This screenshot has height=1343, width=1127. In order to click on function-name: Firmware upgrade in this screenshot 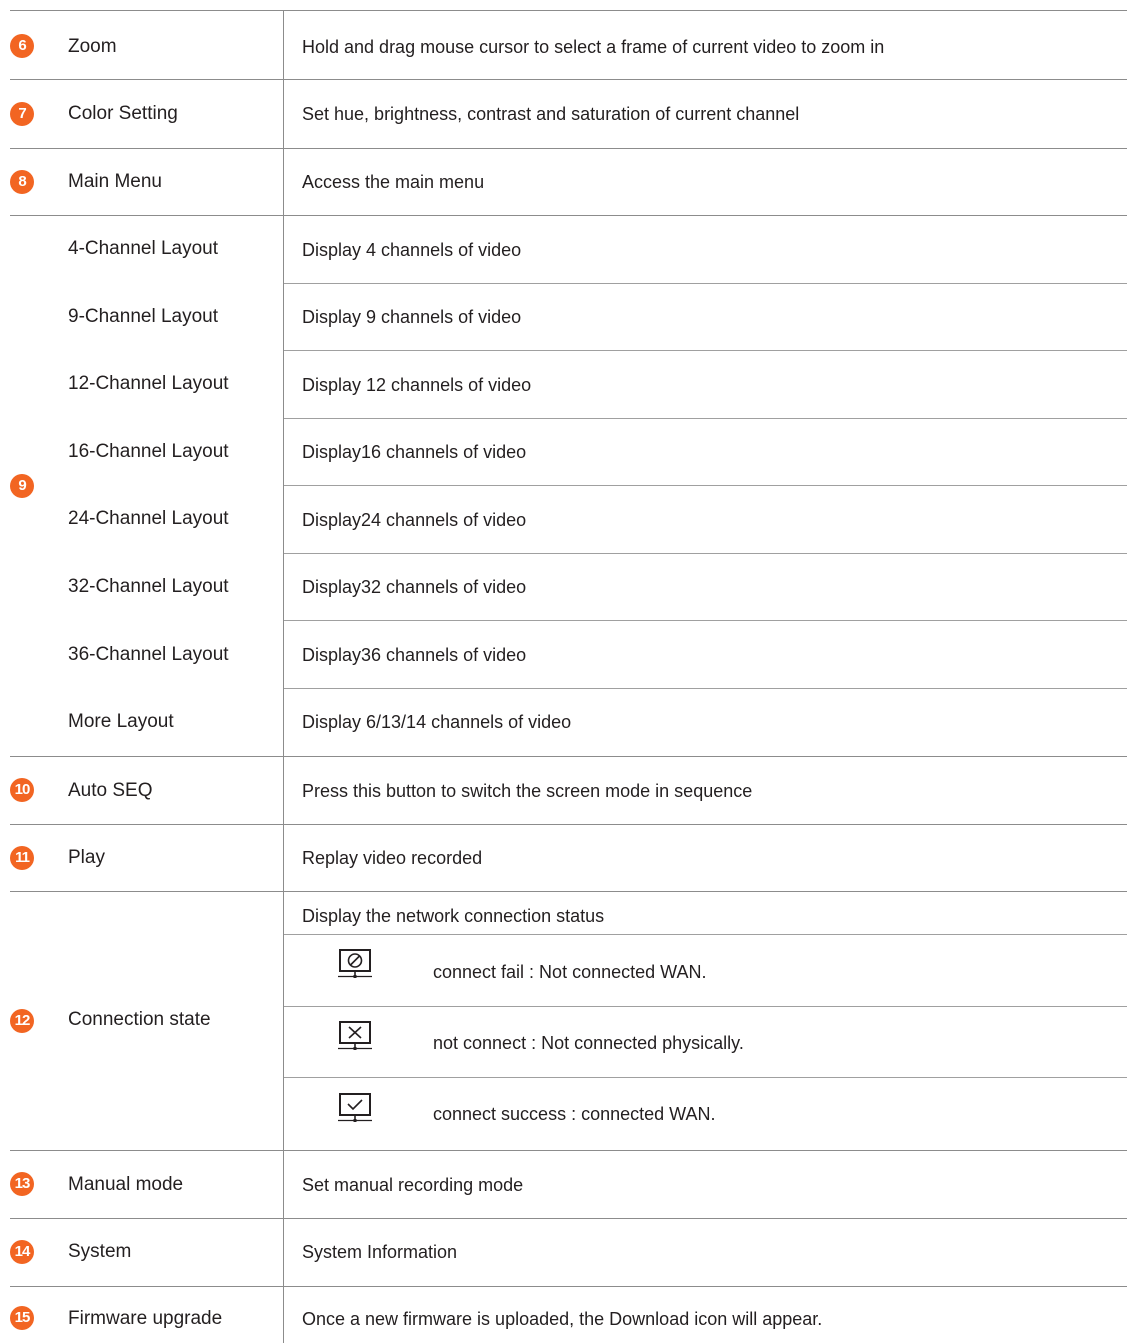, I will do `click(145, 1318)`.